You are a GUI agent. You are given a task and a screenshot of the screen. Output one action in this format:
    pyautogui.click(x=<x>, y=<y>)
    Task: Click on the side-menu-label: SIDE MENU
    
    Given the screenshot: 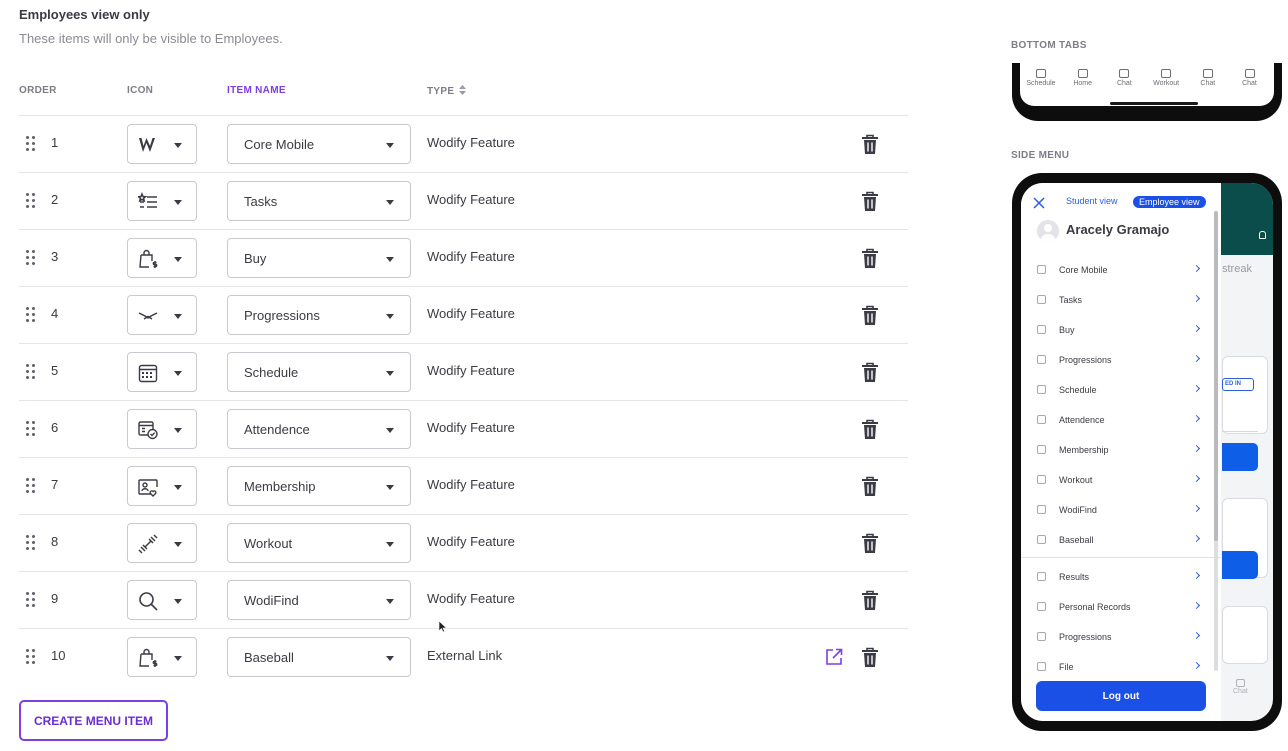 What is the action you would take?
    pyautogui.click(x=1040, y=155)
    